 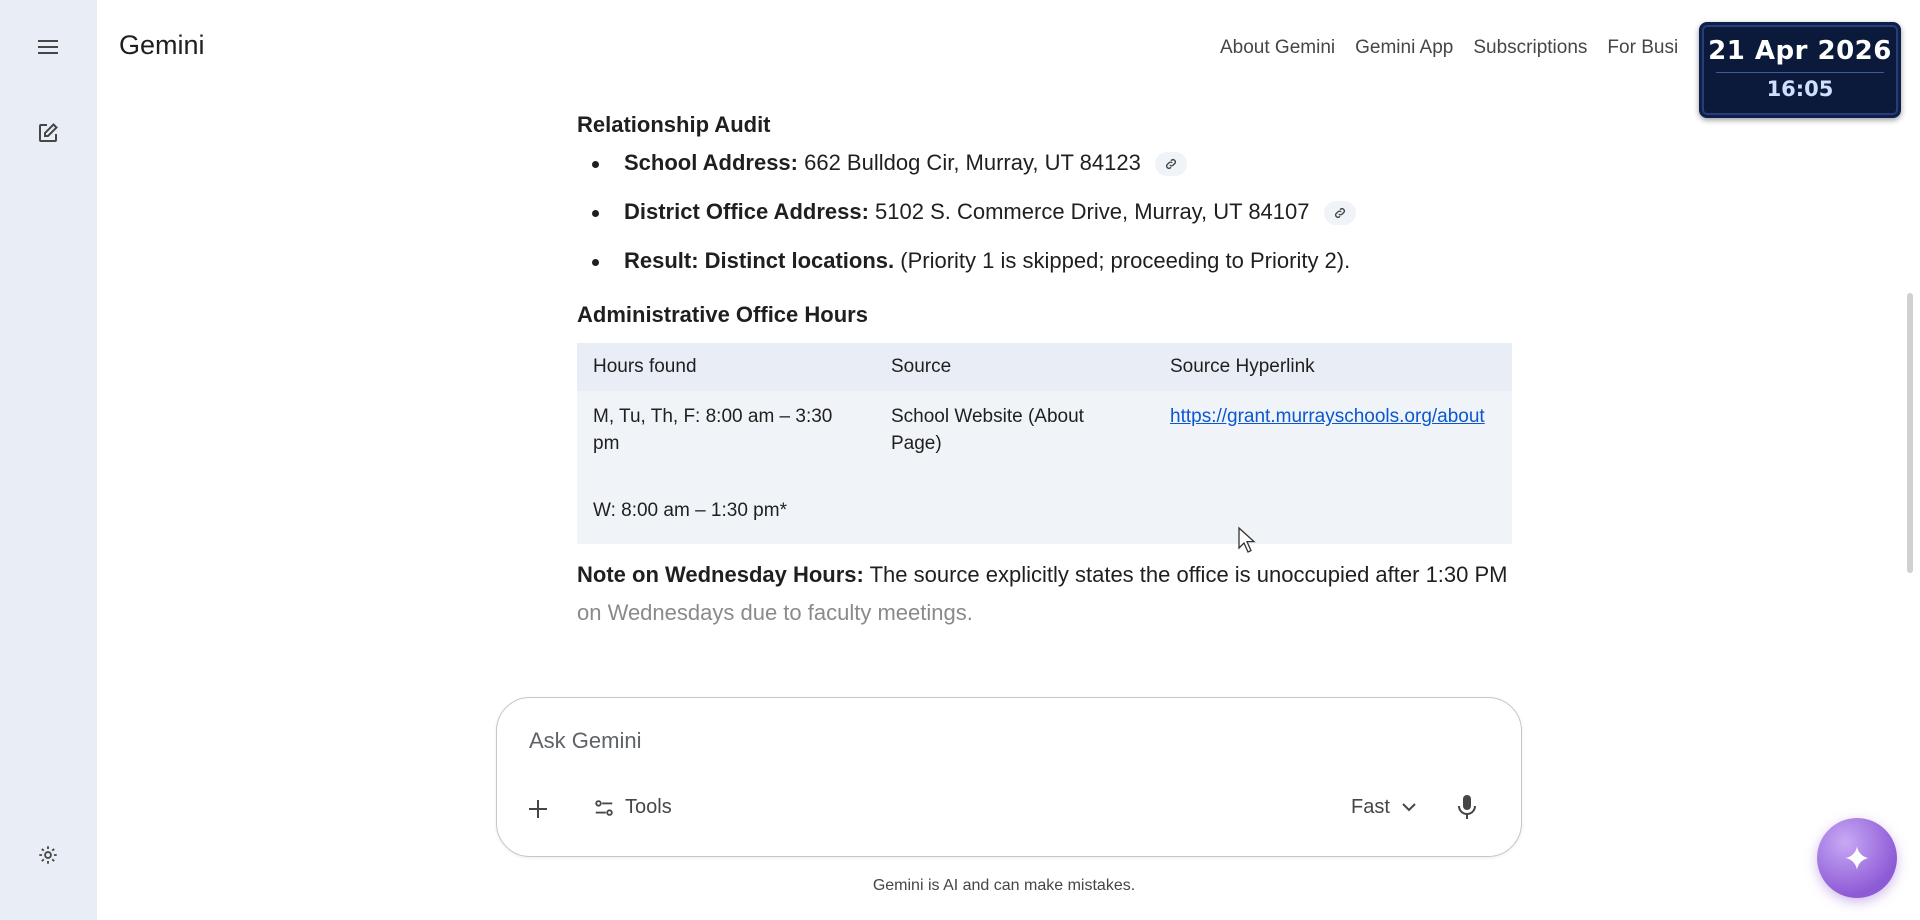 I want to click on tools-button: Tools, so click(x=632, y=807).